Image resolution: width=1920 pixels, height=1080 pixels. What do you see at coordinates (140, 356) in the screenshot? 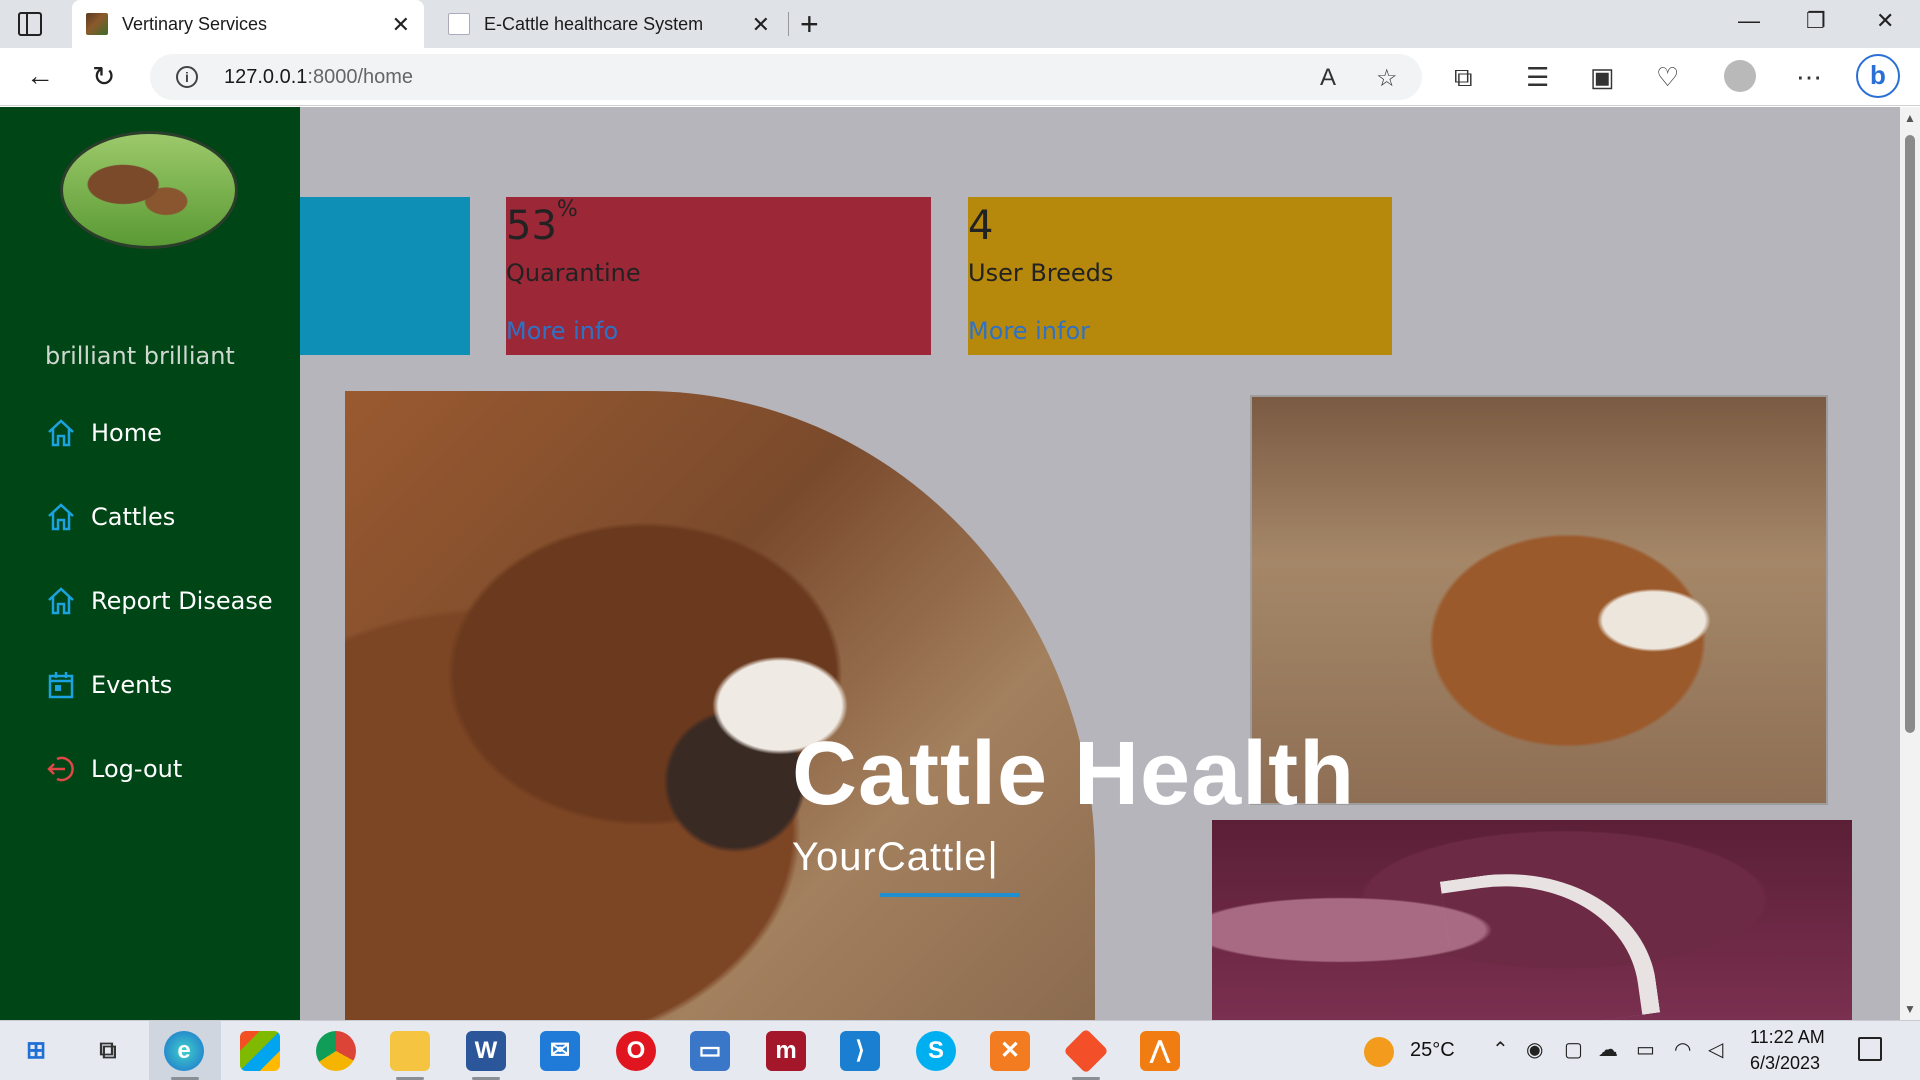
I see `username-label: brilliant brilliant` at bounding box center [140, 356].